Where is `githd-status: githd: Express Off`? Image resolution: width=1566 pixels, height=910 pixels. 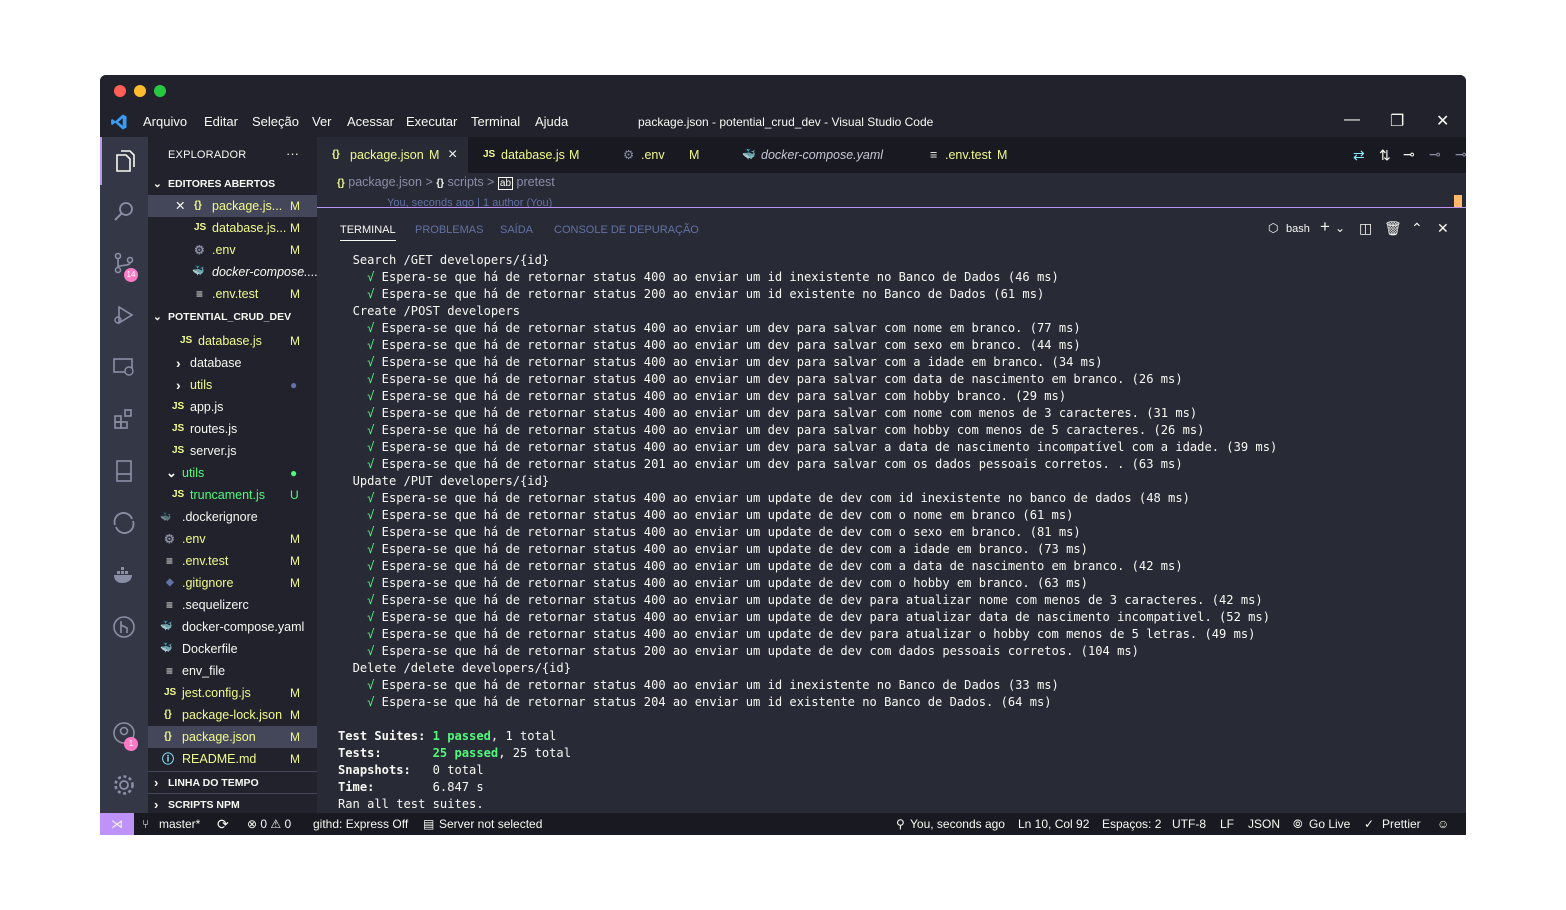 githd-status: githd: Express Off is located at coordinates (360, 824).